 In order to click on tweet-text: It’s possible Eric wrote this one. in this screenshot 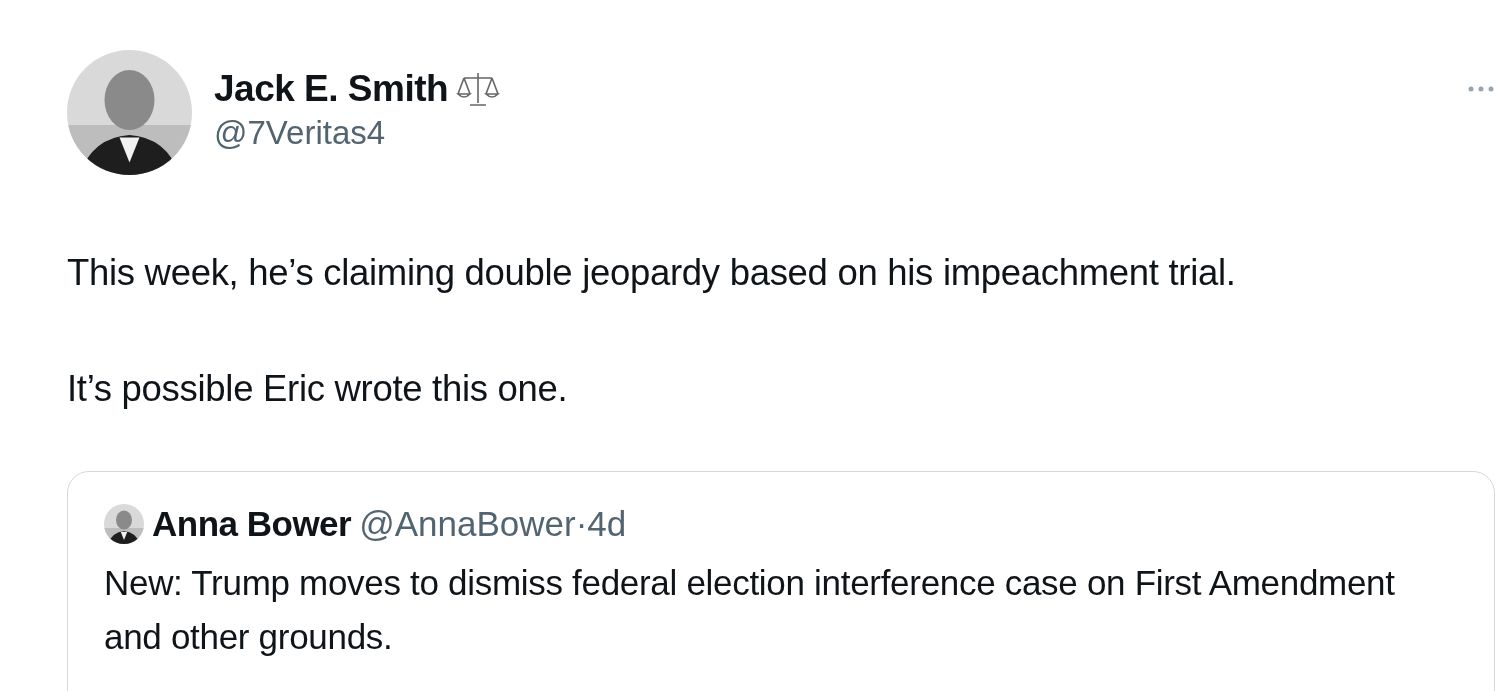, I will do `click(318, 389)`.